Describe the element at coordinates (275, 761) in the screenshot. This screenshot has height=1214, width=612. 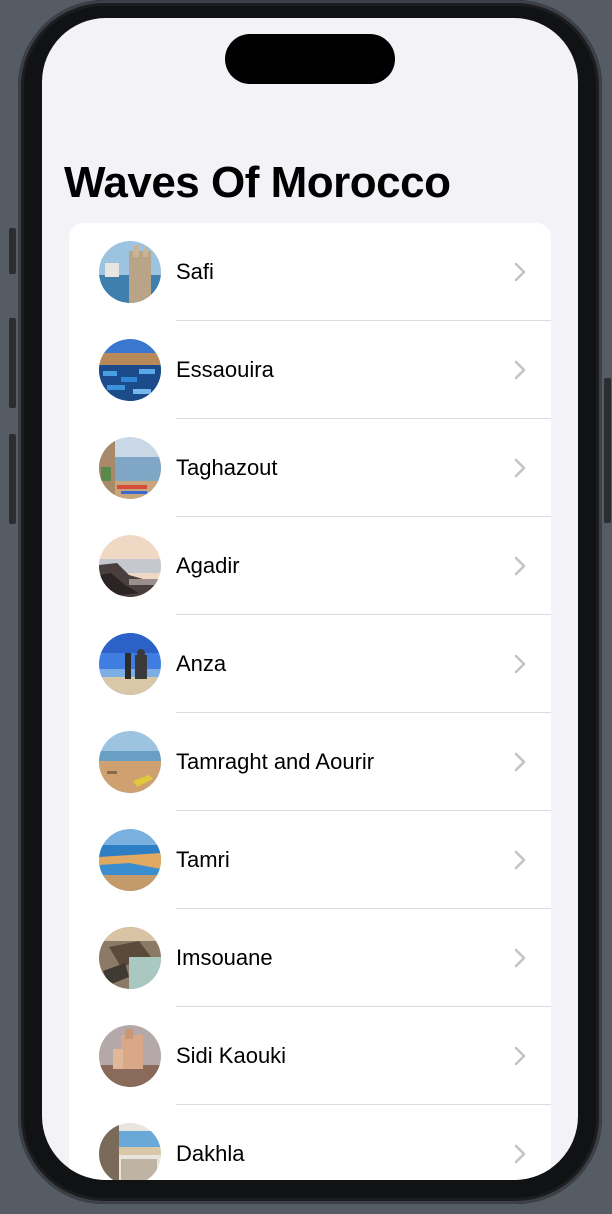
I see `spot-name: Tamraght and Aourir` at that location.